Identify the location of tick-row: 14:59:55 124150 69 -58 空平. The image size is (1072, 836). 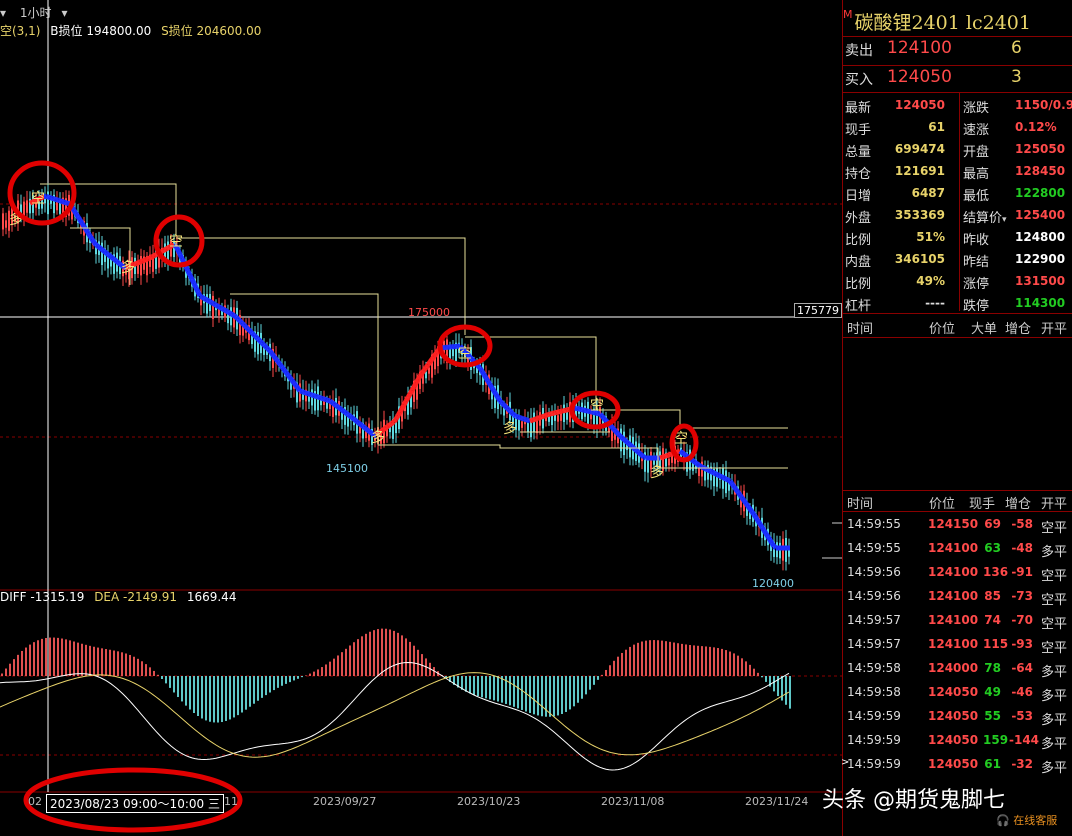
(957, 524).